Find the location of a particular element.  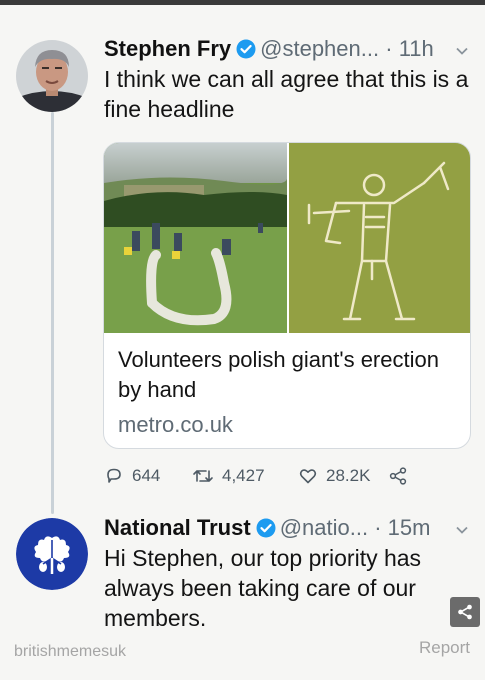

thread-connector is located at coordinates (52, 313).